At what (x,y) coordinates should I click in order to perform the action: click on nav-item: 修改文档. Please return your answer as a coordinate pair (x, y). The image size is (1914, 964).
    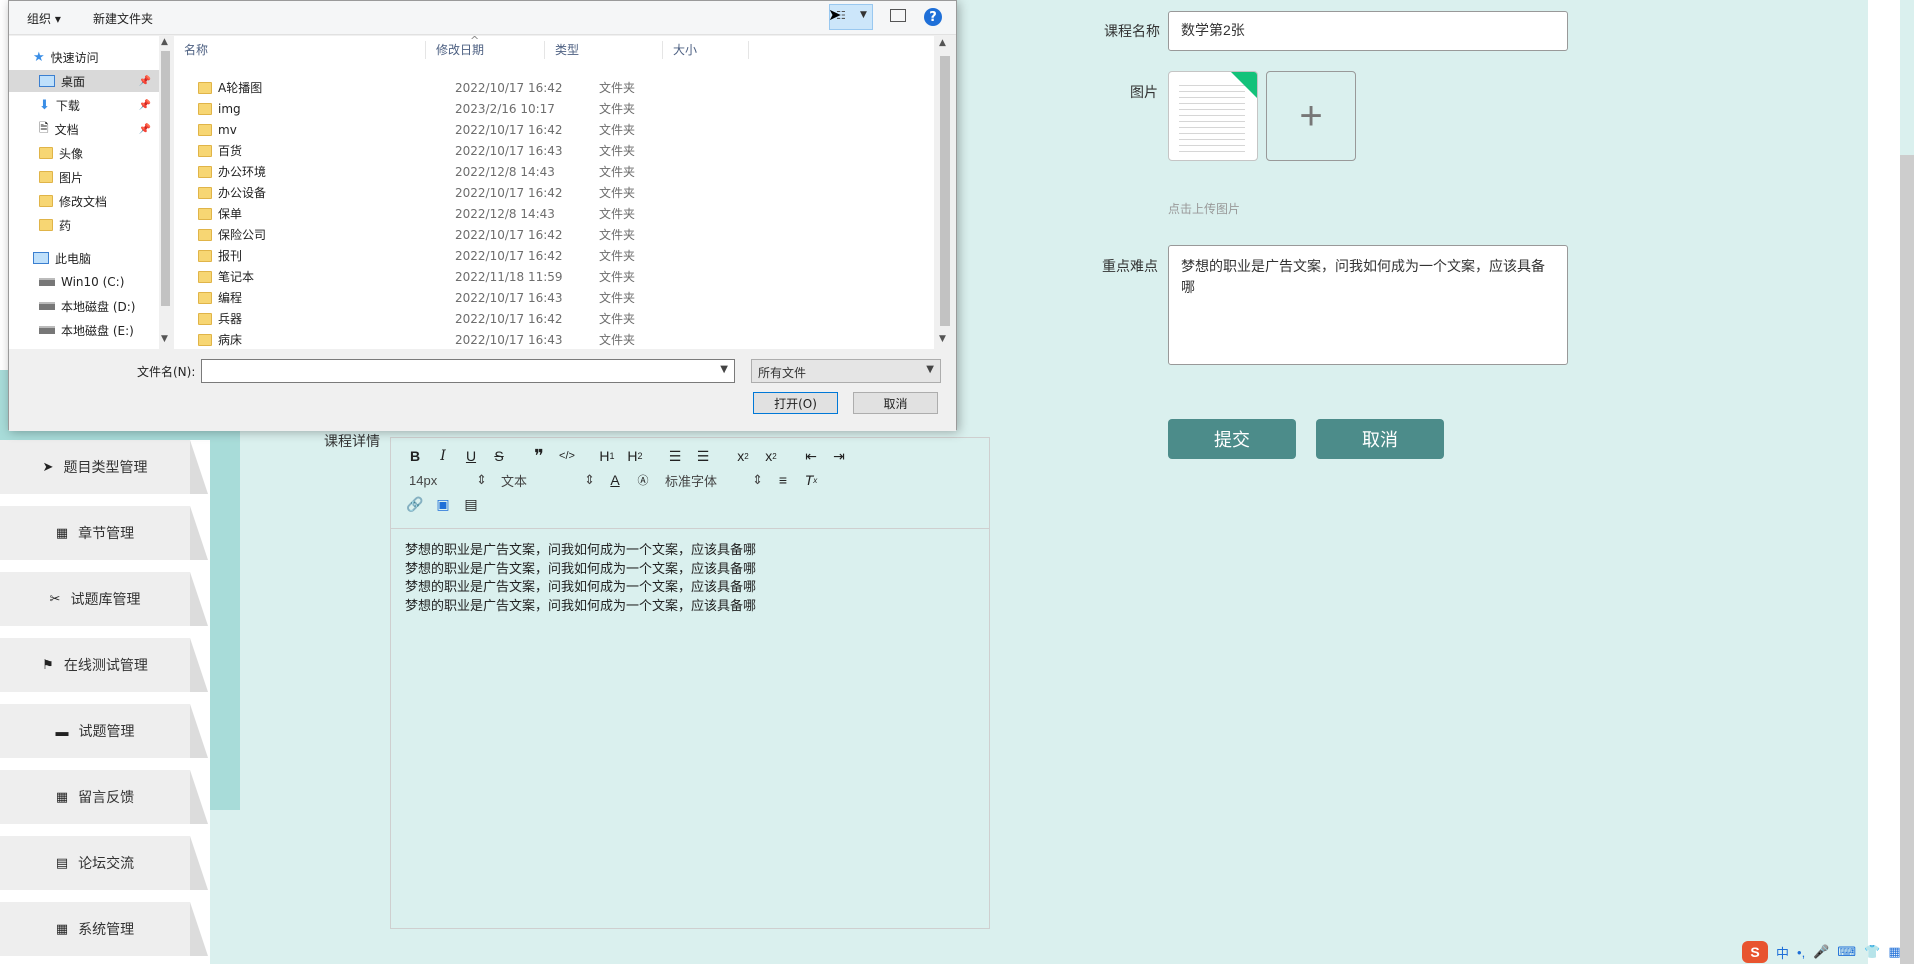
    Looking at the image, I should click on (84, 201).